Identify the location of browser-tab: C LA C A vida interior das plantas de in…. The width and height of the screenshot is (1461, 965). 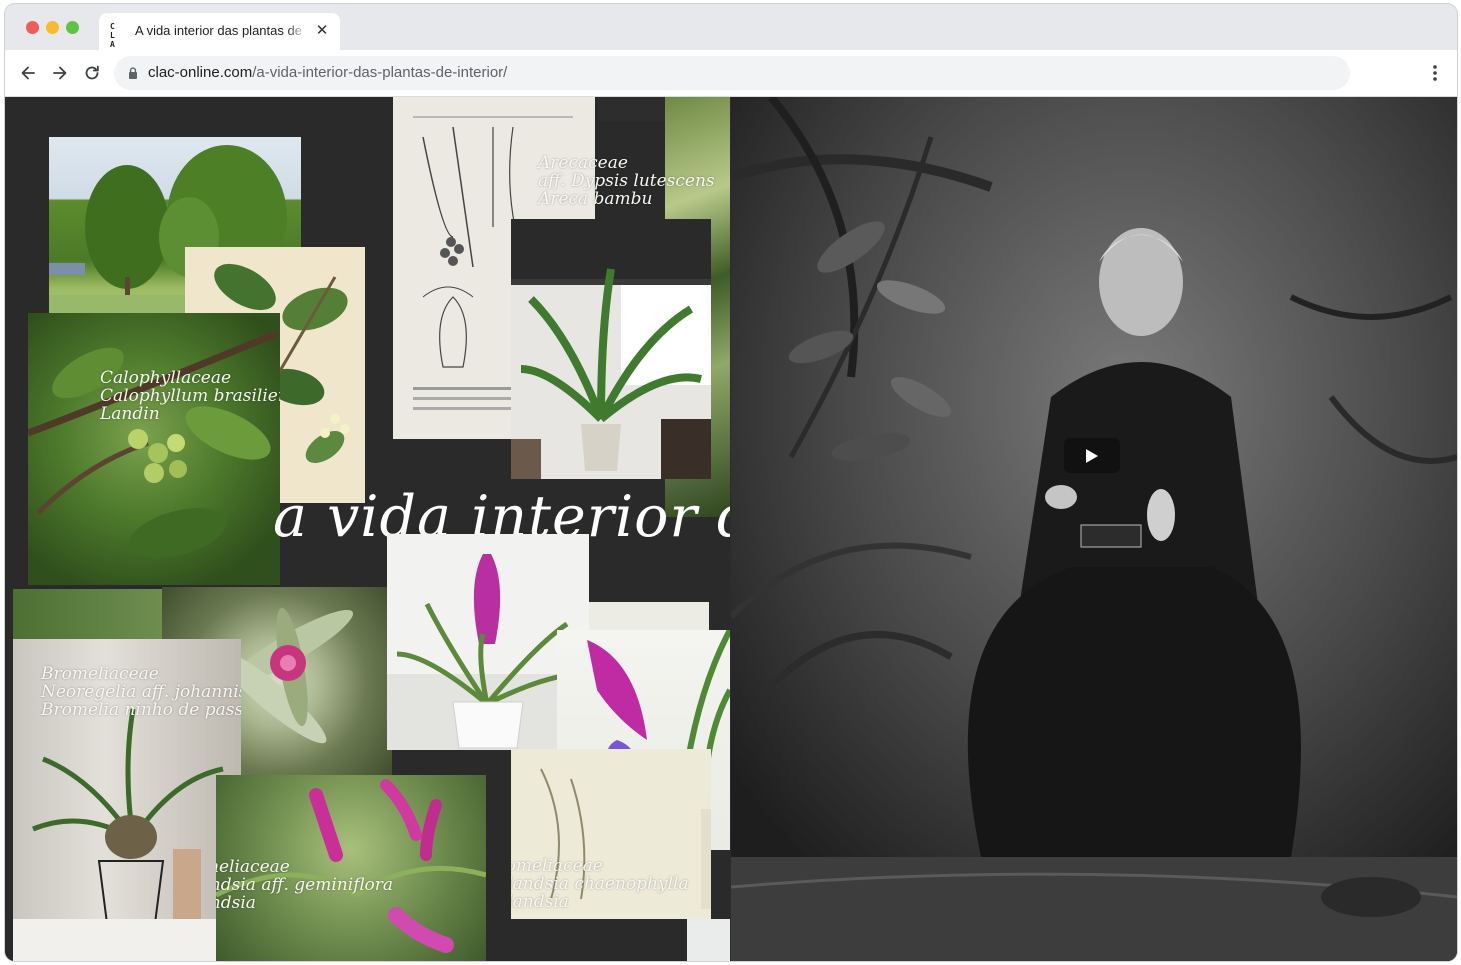
(219, 35).